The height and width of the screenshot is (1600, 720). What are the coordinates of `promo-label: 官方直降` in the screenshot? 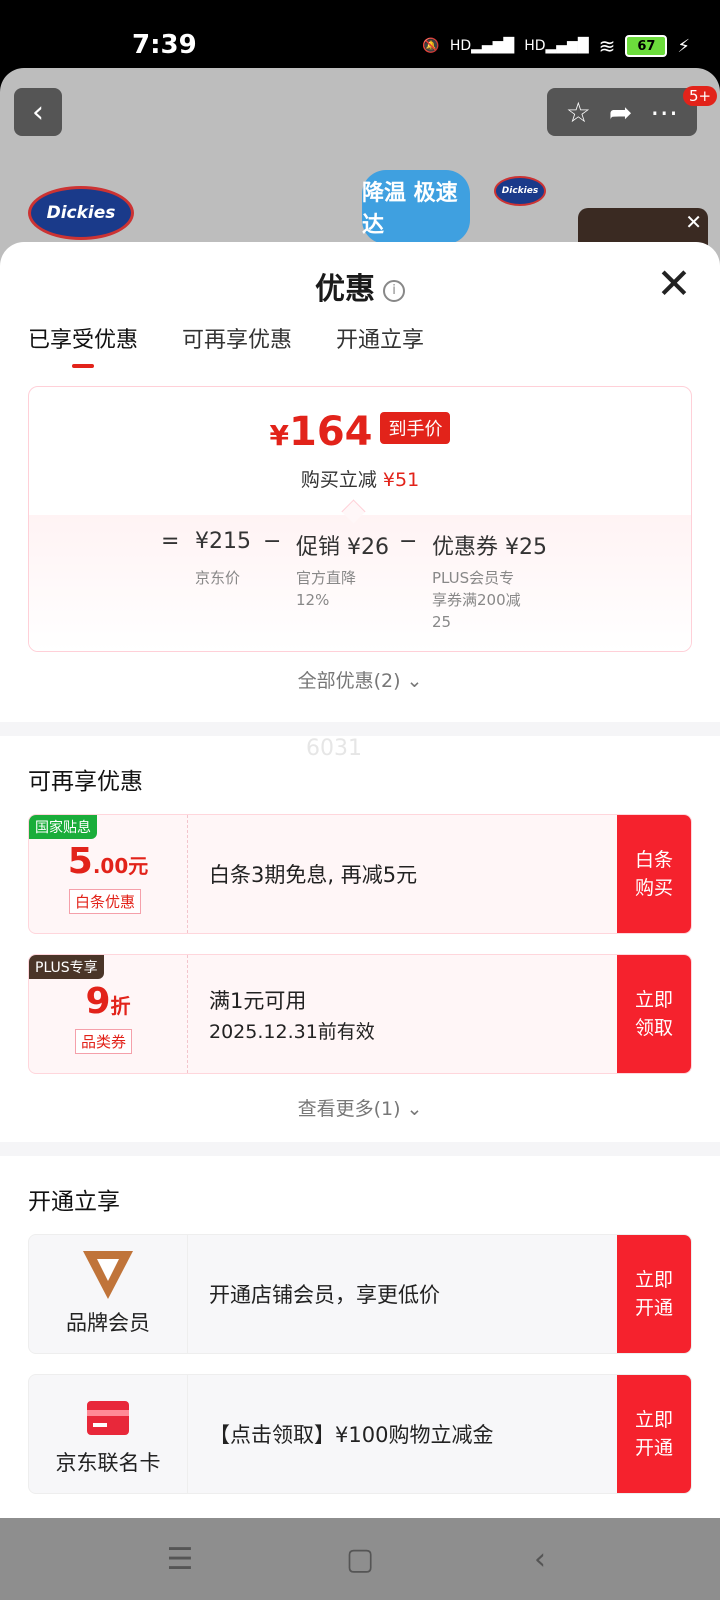 It's located at (326, 578).